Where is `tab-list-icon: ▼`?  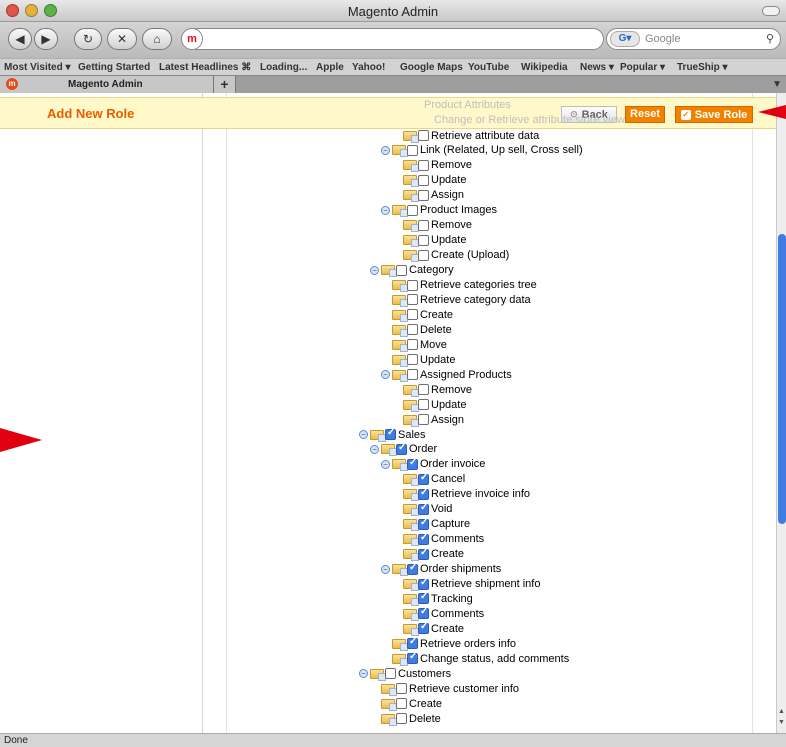
tab-list-icon: ▼ is located at coordinates (777, 84).